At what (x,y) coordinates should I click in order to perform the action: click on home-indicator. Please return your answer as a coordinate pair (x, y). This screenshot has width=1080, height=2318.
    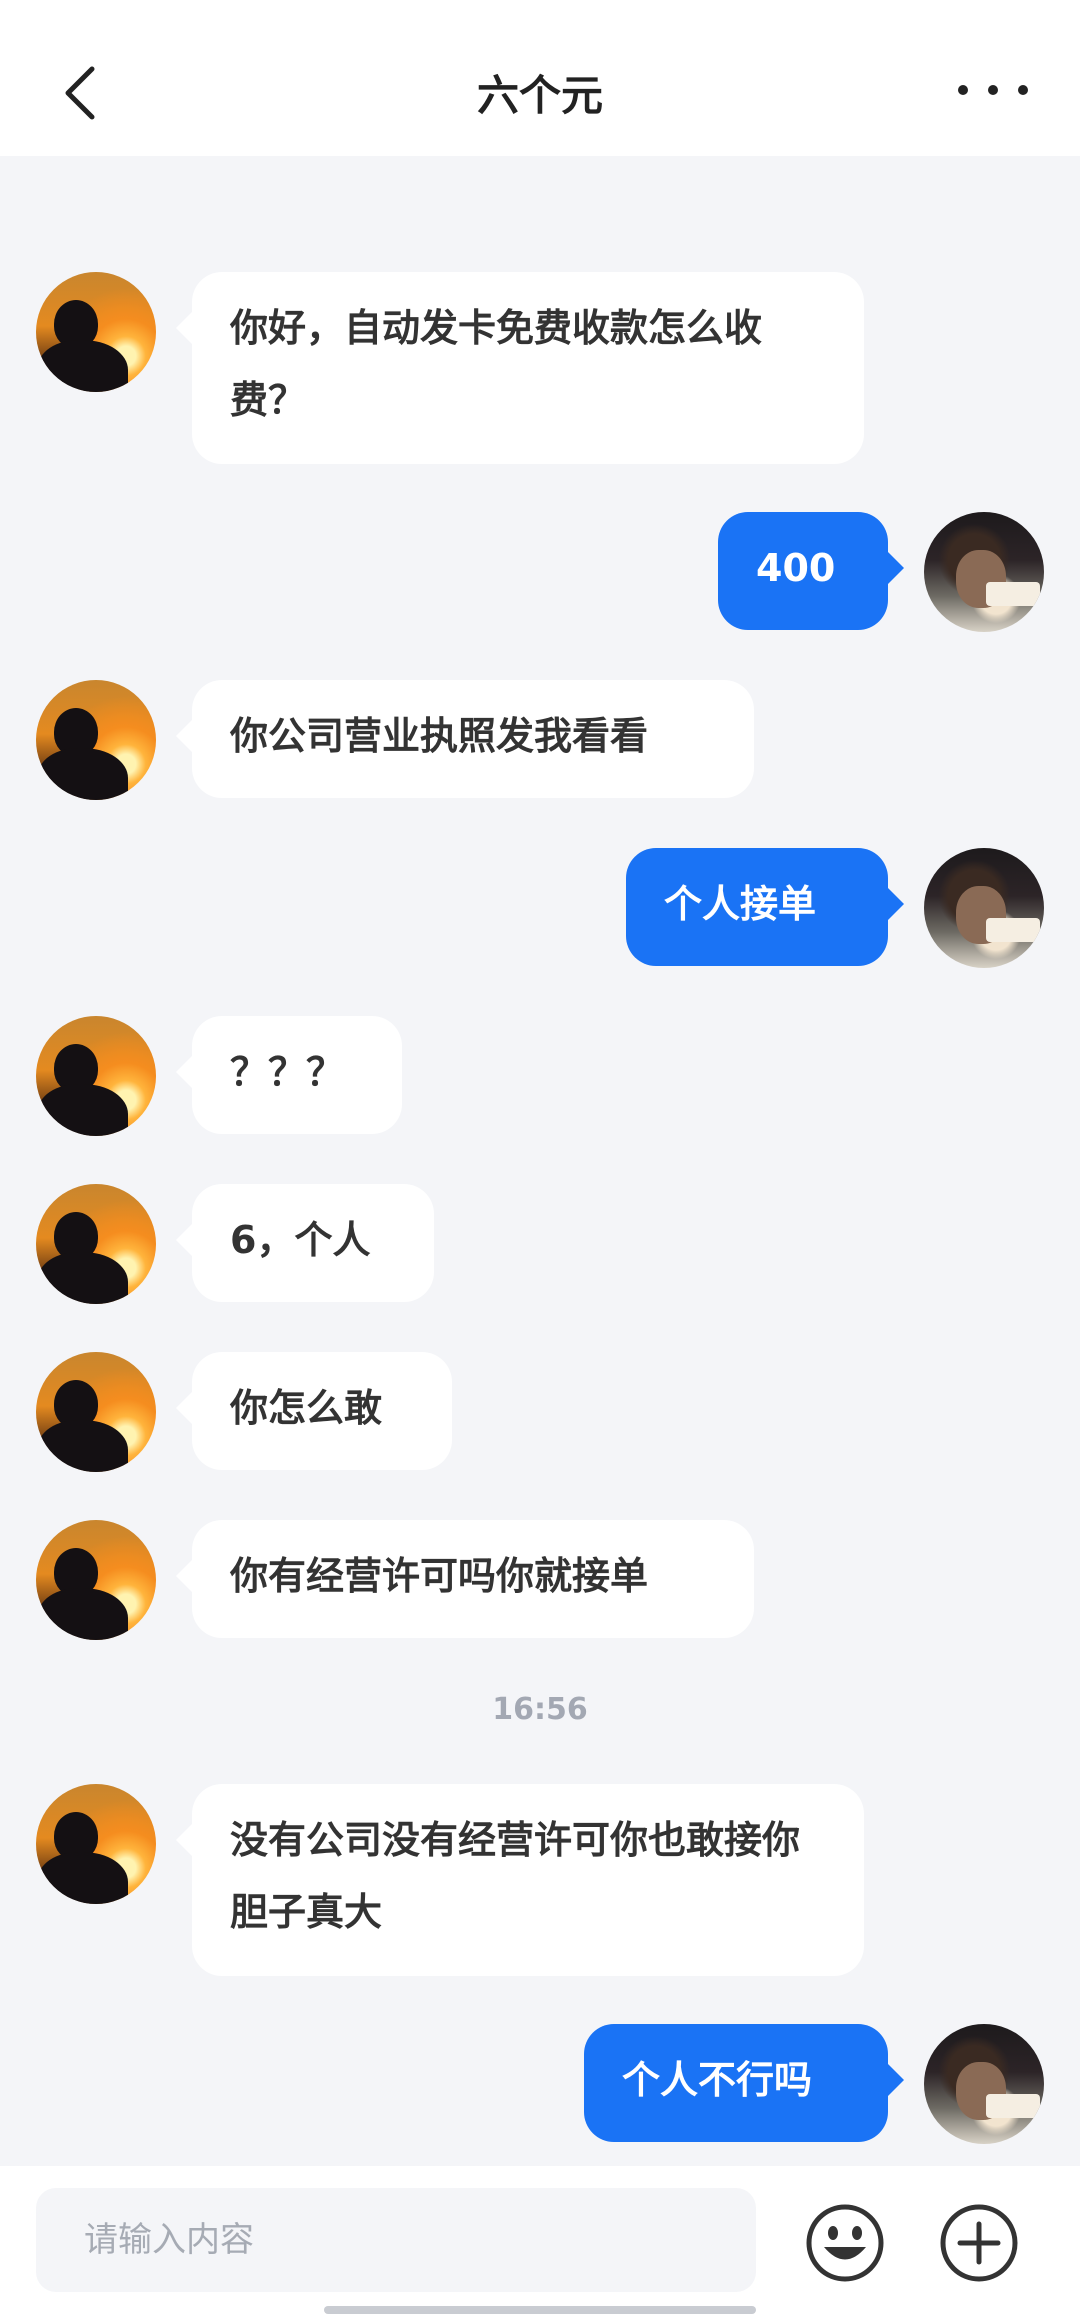
    Looking at the image, I should click on (540, 2310).